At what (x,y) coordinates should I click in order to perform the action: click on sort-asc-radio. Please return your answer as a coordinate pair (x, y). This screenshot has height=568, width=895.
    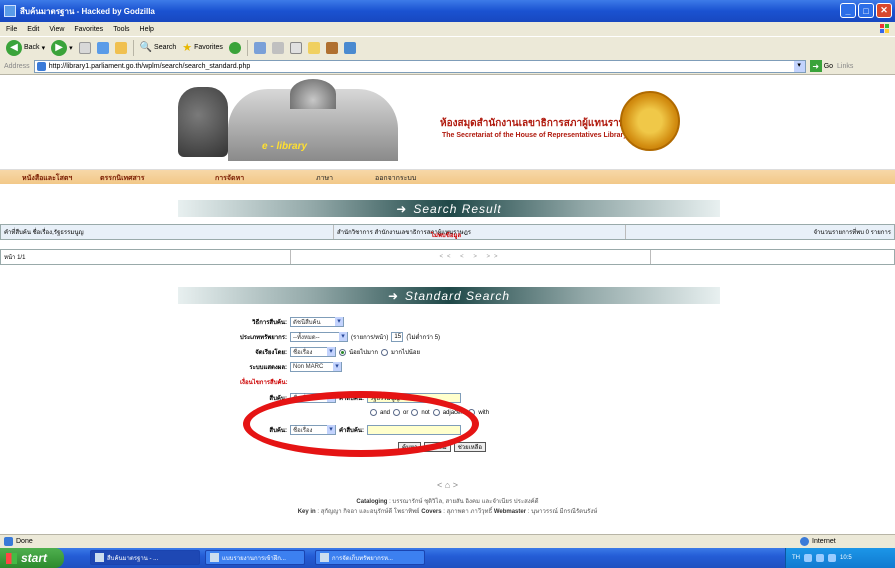
    Looking at the image, I should click on (342, 352).